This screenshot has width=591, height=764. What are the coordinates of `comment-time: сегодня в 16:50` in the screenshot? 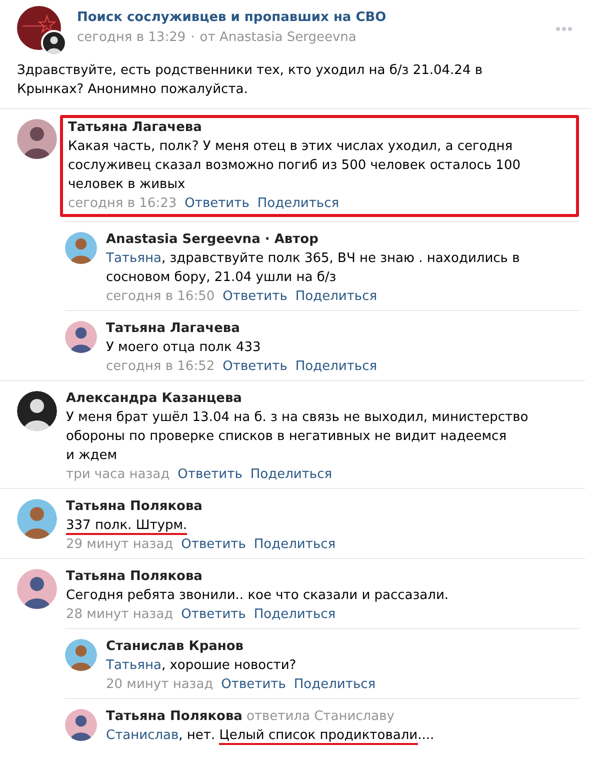 It's located at (160, 297).